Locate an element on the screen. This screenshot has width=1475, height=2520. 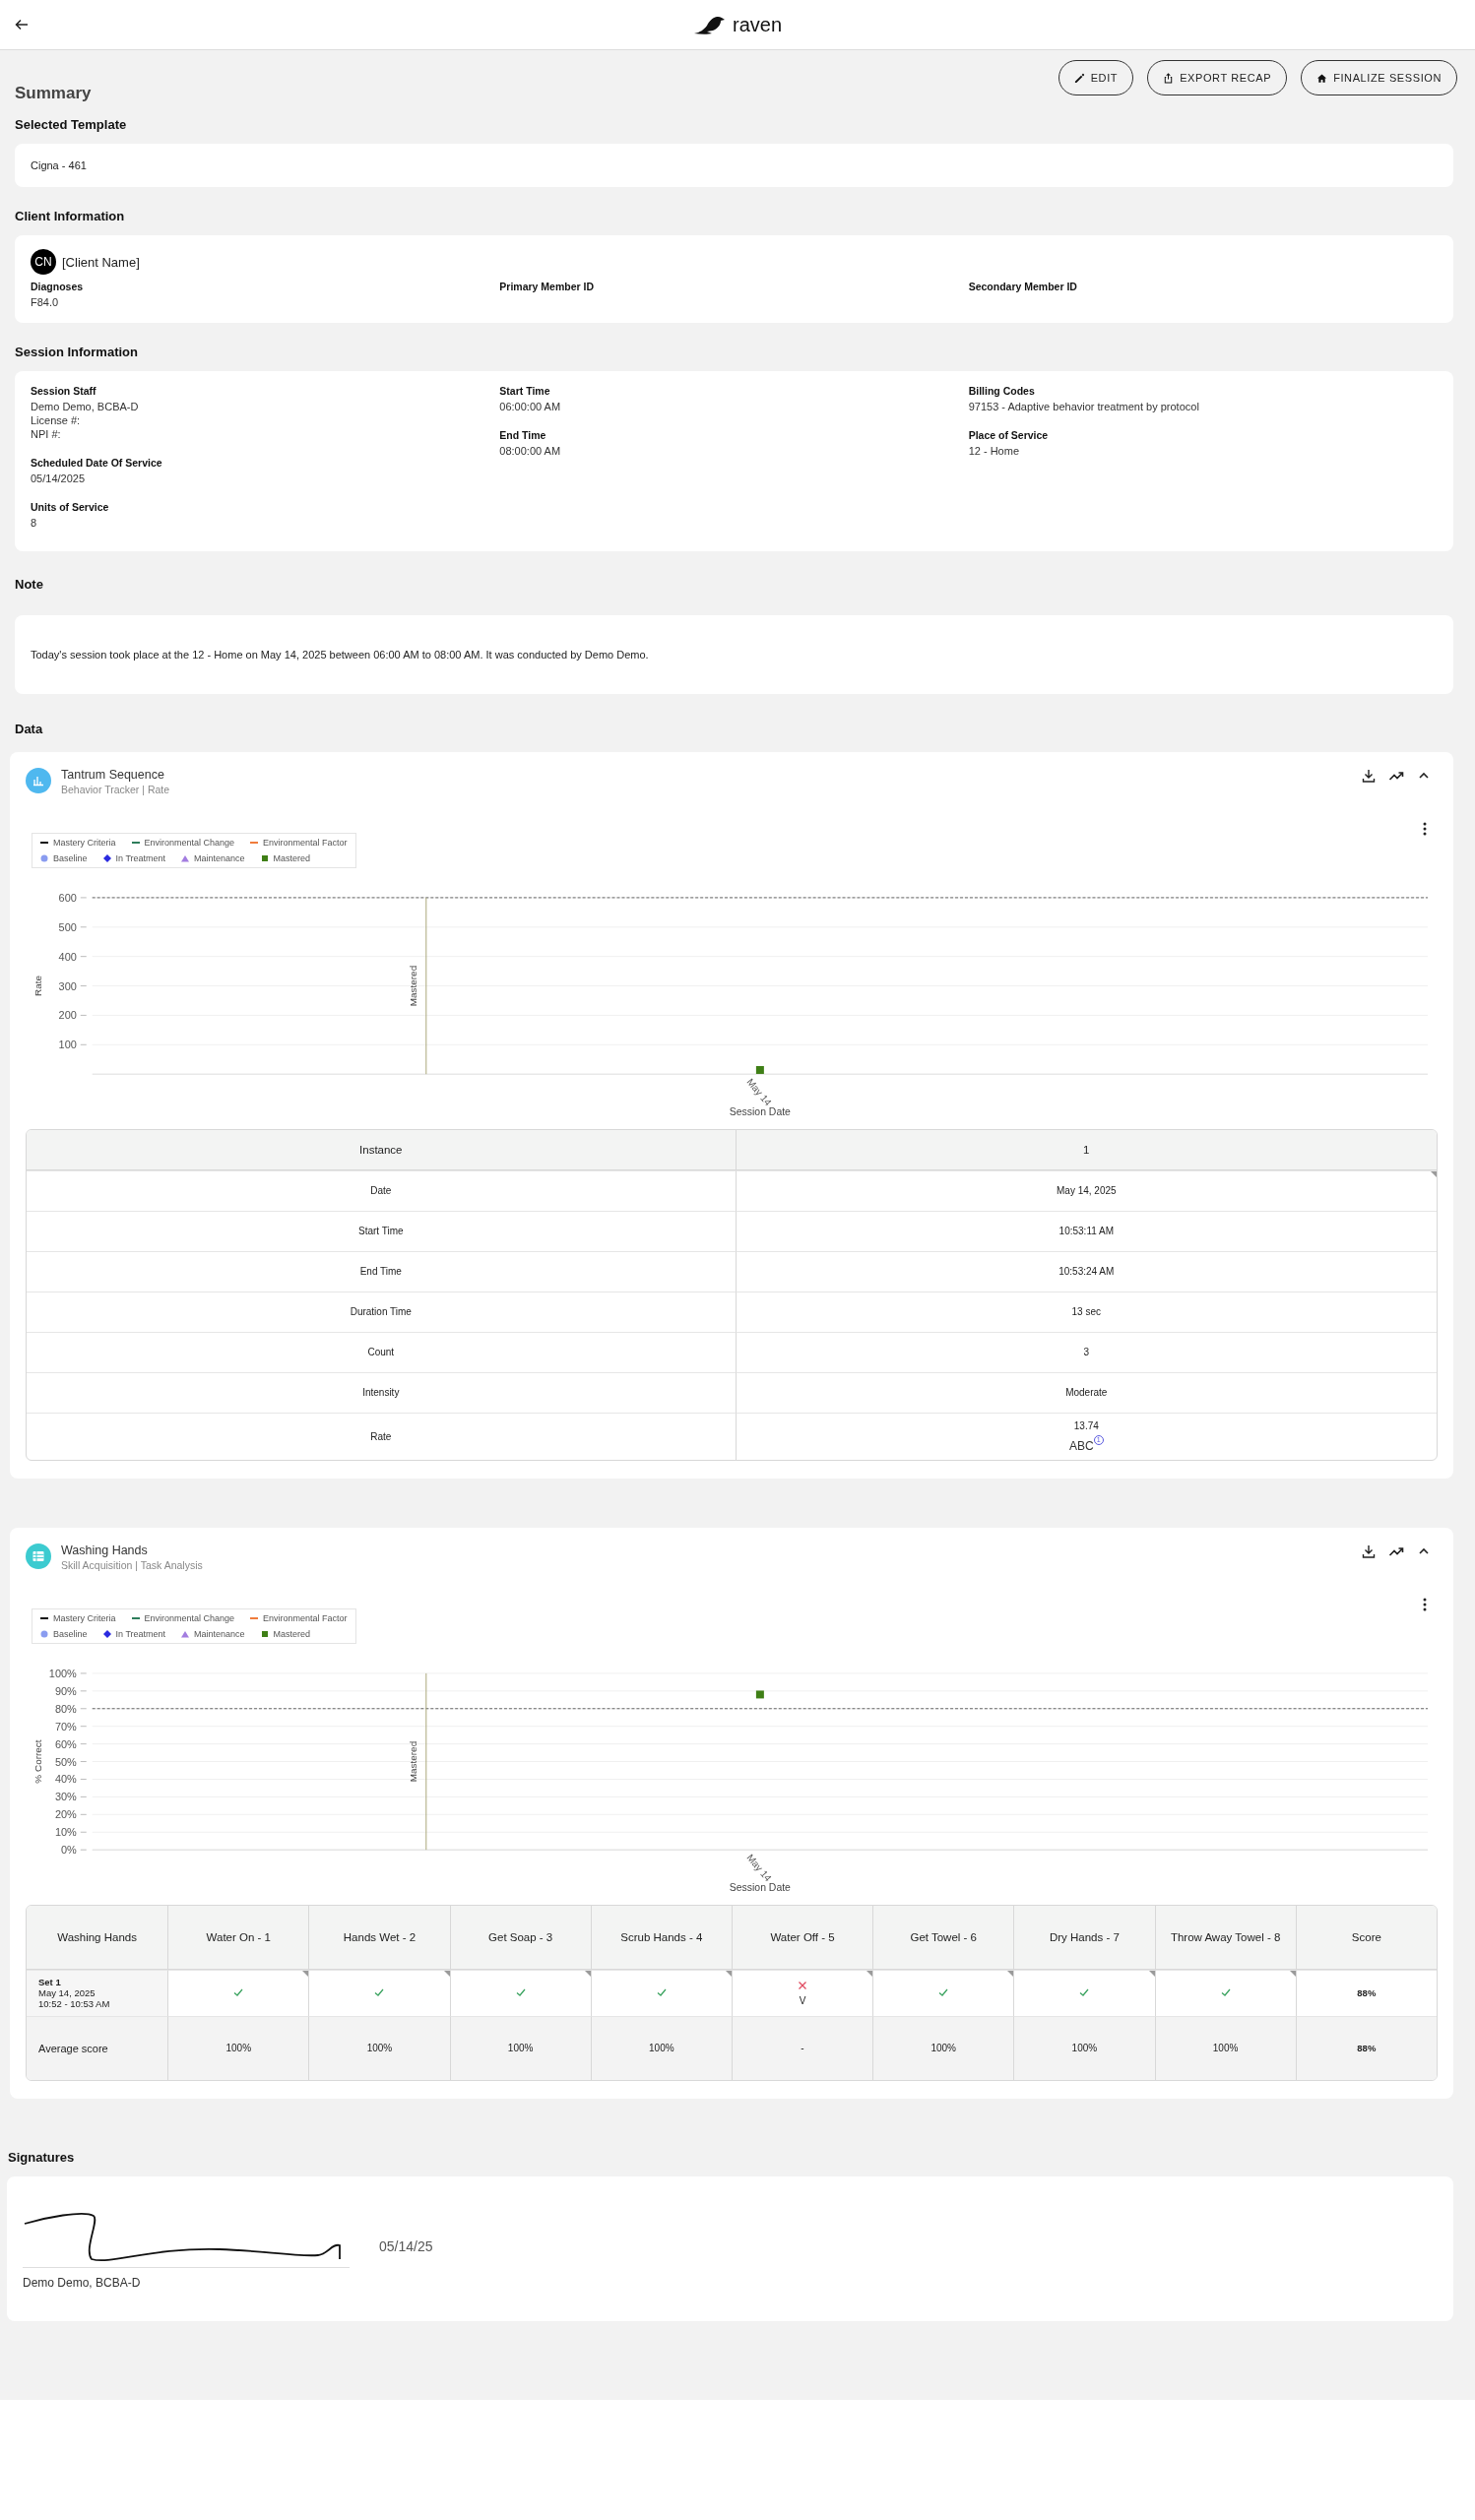
share-icon is located at coordinates (1169, 78).